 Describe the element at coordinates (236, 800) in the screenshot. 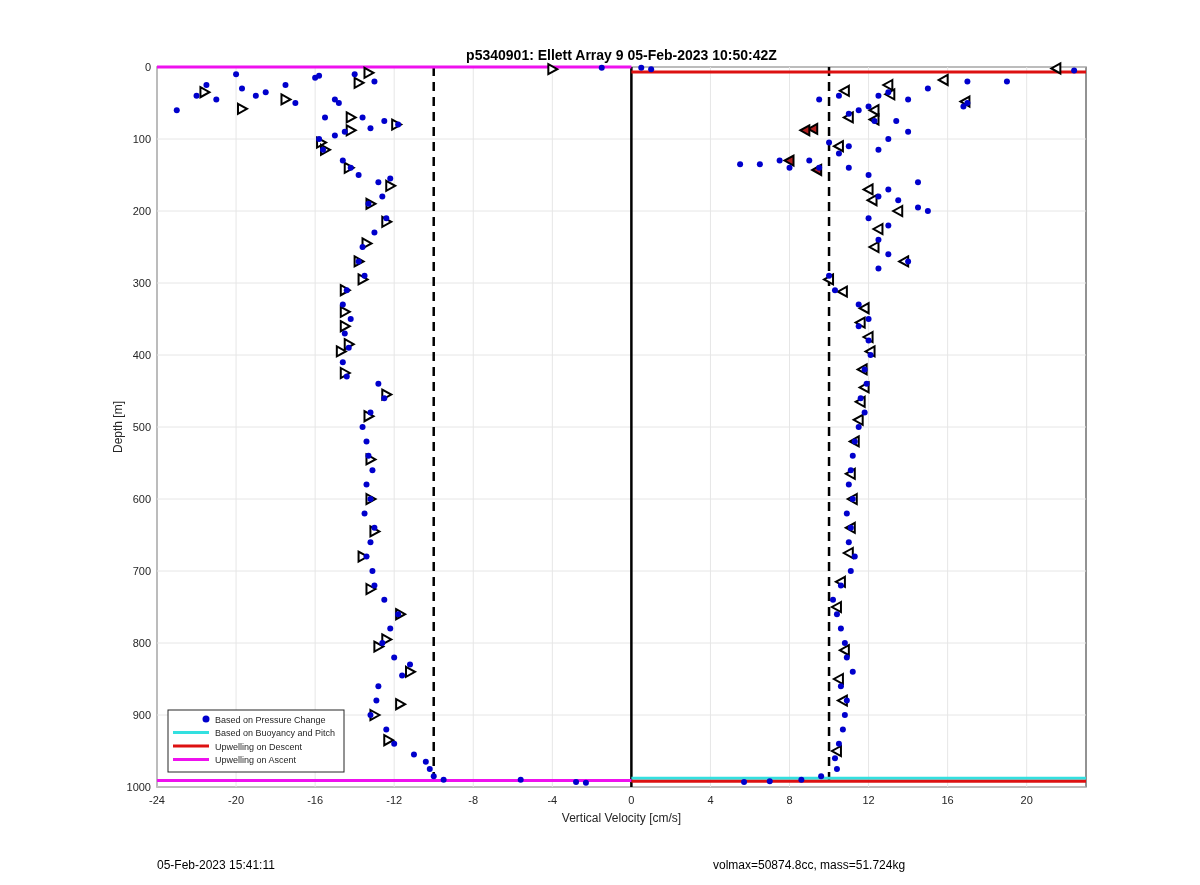

I see `x-tick-label: -20` at that location.